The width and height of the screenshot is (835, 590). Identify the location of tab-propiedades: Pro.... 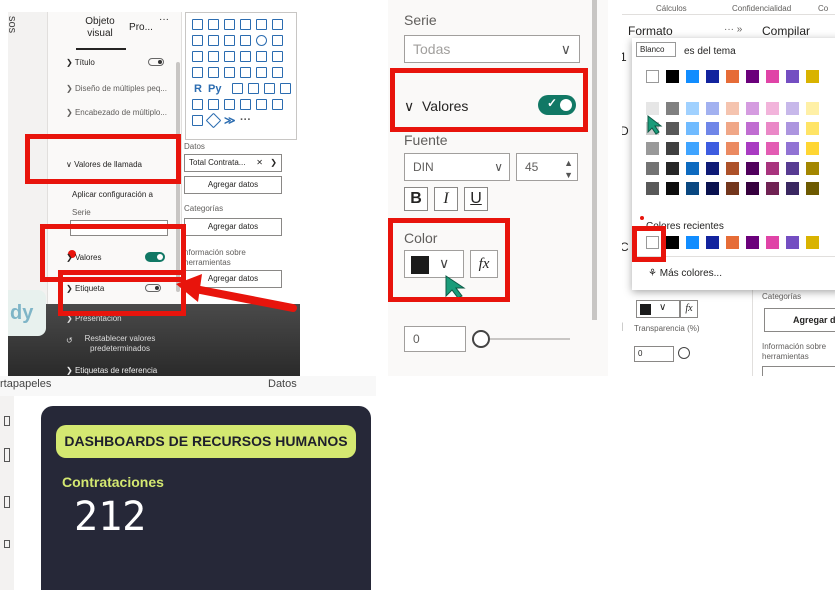
(141, 28).